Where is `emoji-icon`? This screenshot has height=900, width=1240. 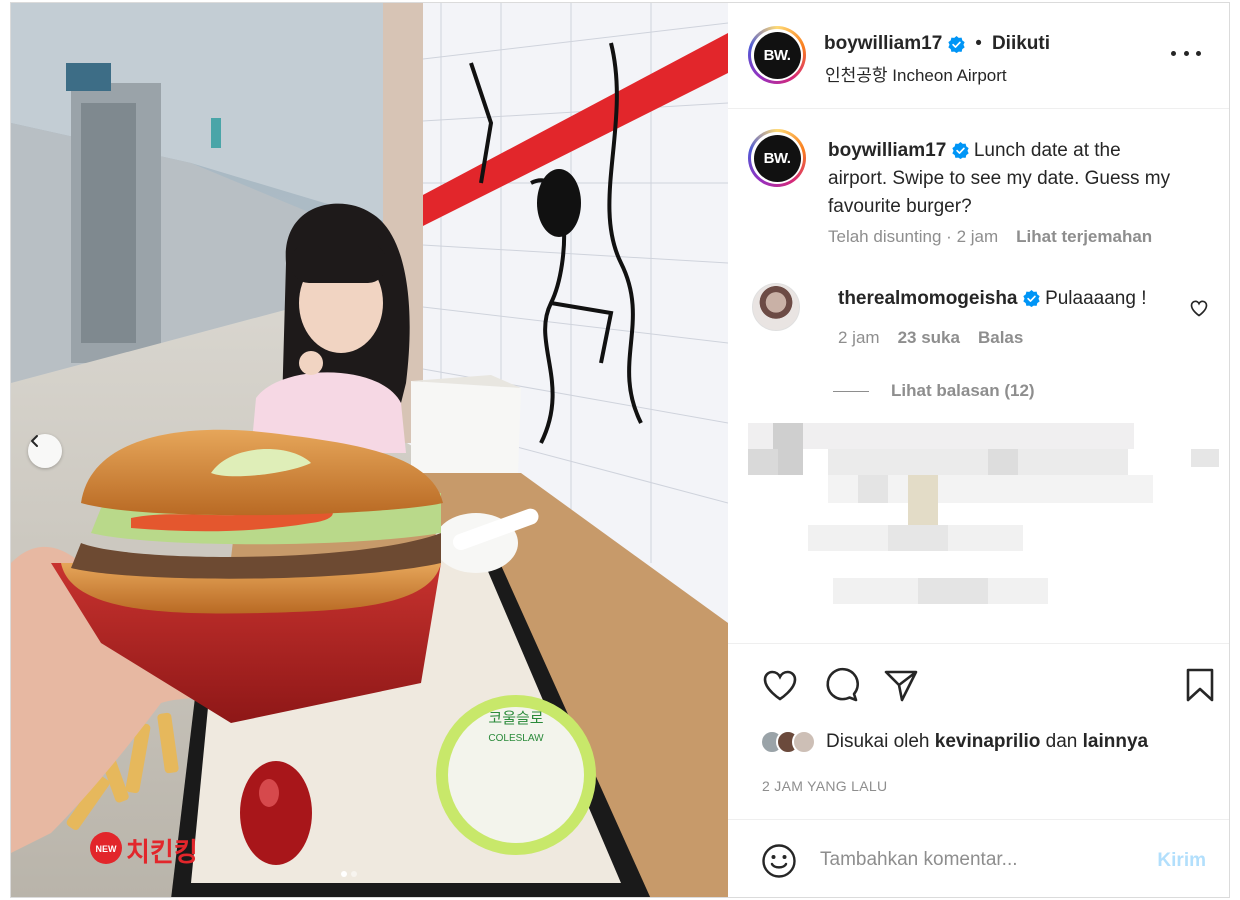
emoji-icon is located at coordinates (779, 861).